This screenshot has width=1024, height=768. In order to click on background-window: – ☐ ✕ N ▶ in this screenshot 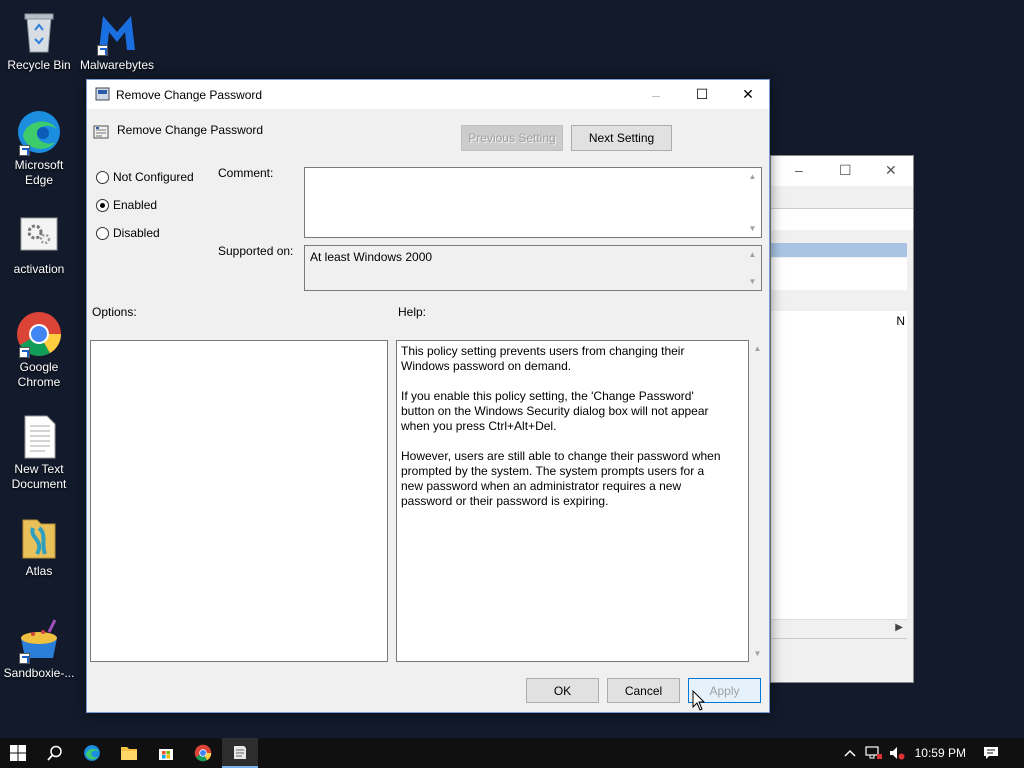, I will do `click(842, 419)`.